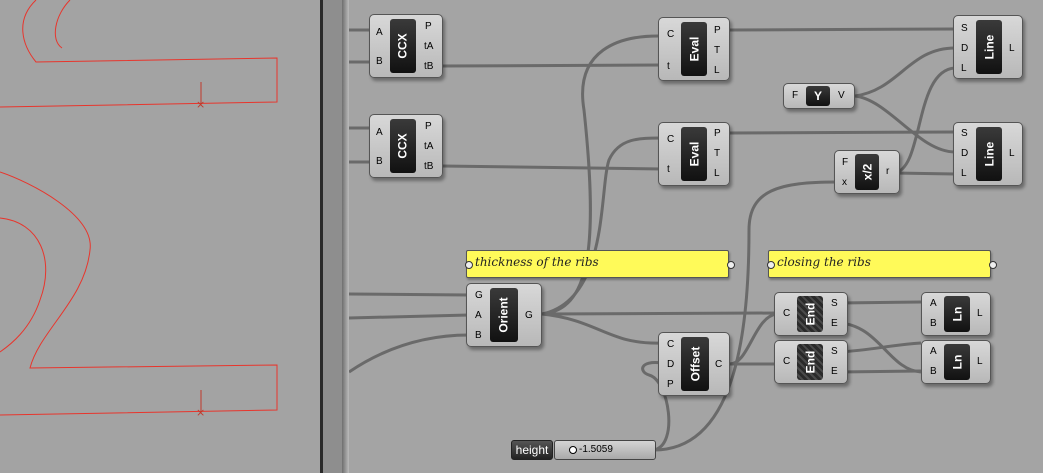 The image size is (1043, 473). What do you see at coordinates (844, 183) in the screenshot?
I see `input-x: x` at bounding box center [844, 183].